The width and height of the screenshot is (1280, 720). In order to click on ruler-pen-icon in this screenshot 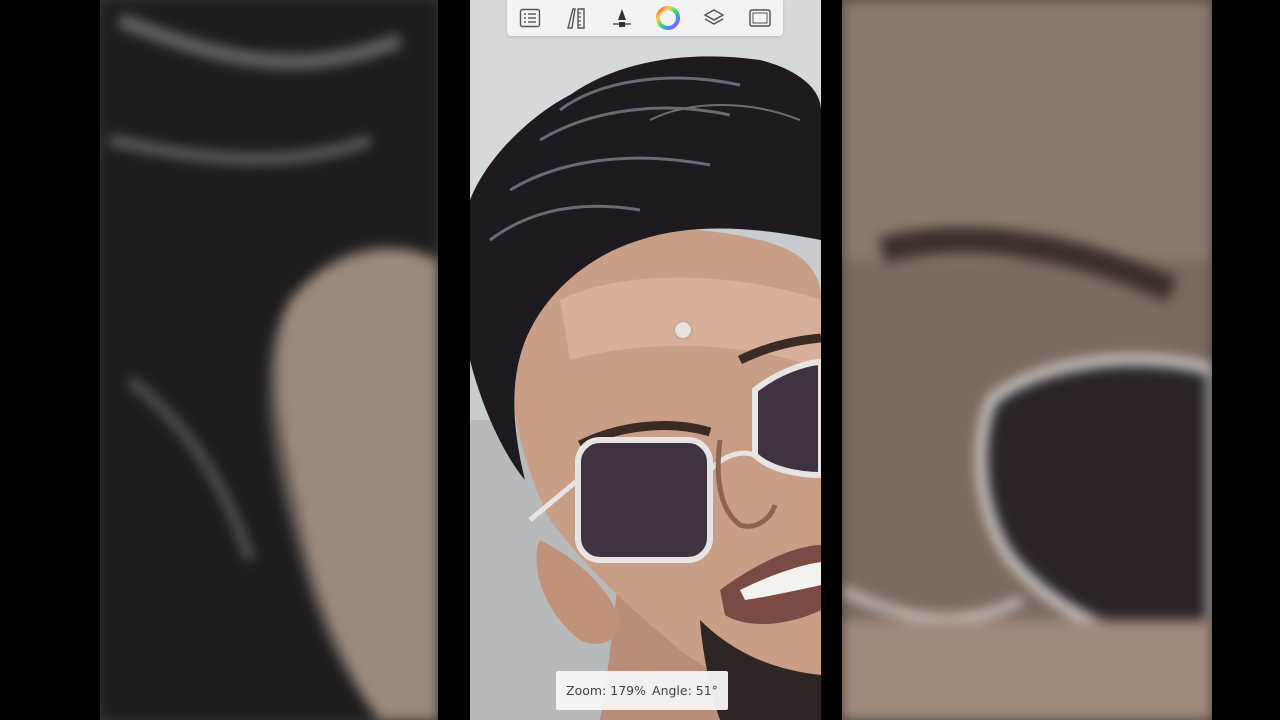, I will do `click(576, 18)`.